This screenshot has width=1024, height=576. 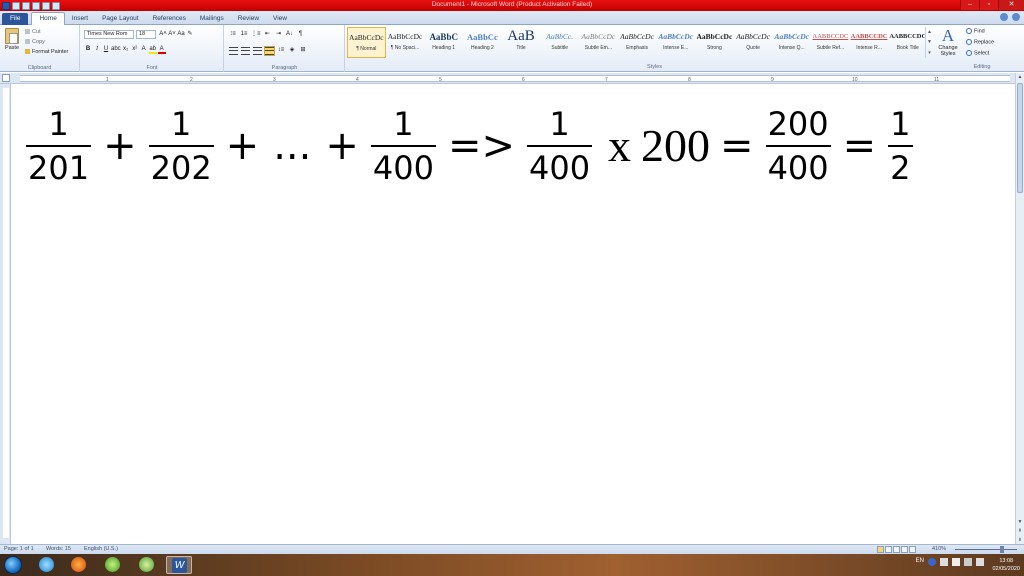 What do you see at coordinates (932, 562) in the screenshot?
I see `help-tray-icon` at bounding box center [932, 562].